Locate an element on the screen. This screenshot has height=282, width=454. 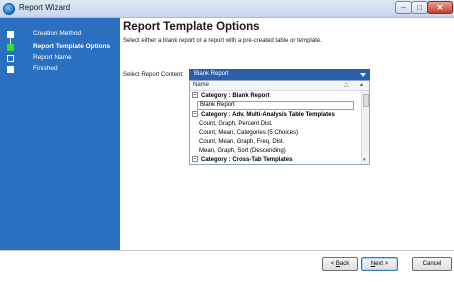
list-item-label: Mean, Graph, Sort (Descending) is located at coordinates (242, 151).